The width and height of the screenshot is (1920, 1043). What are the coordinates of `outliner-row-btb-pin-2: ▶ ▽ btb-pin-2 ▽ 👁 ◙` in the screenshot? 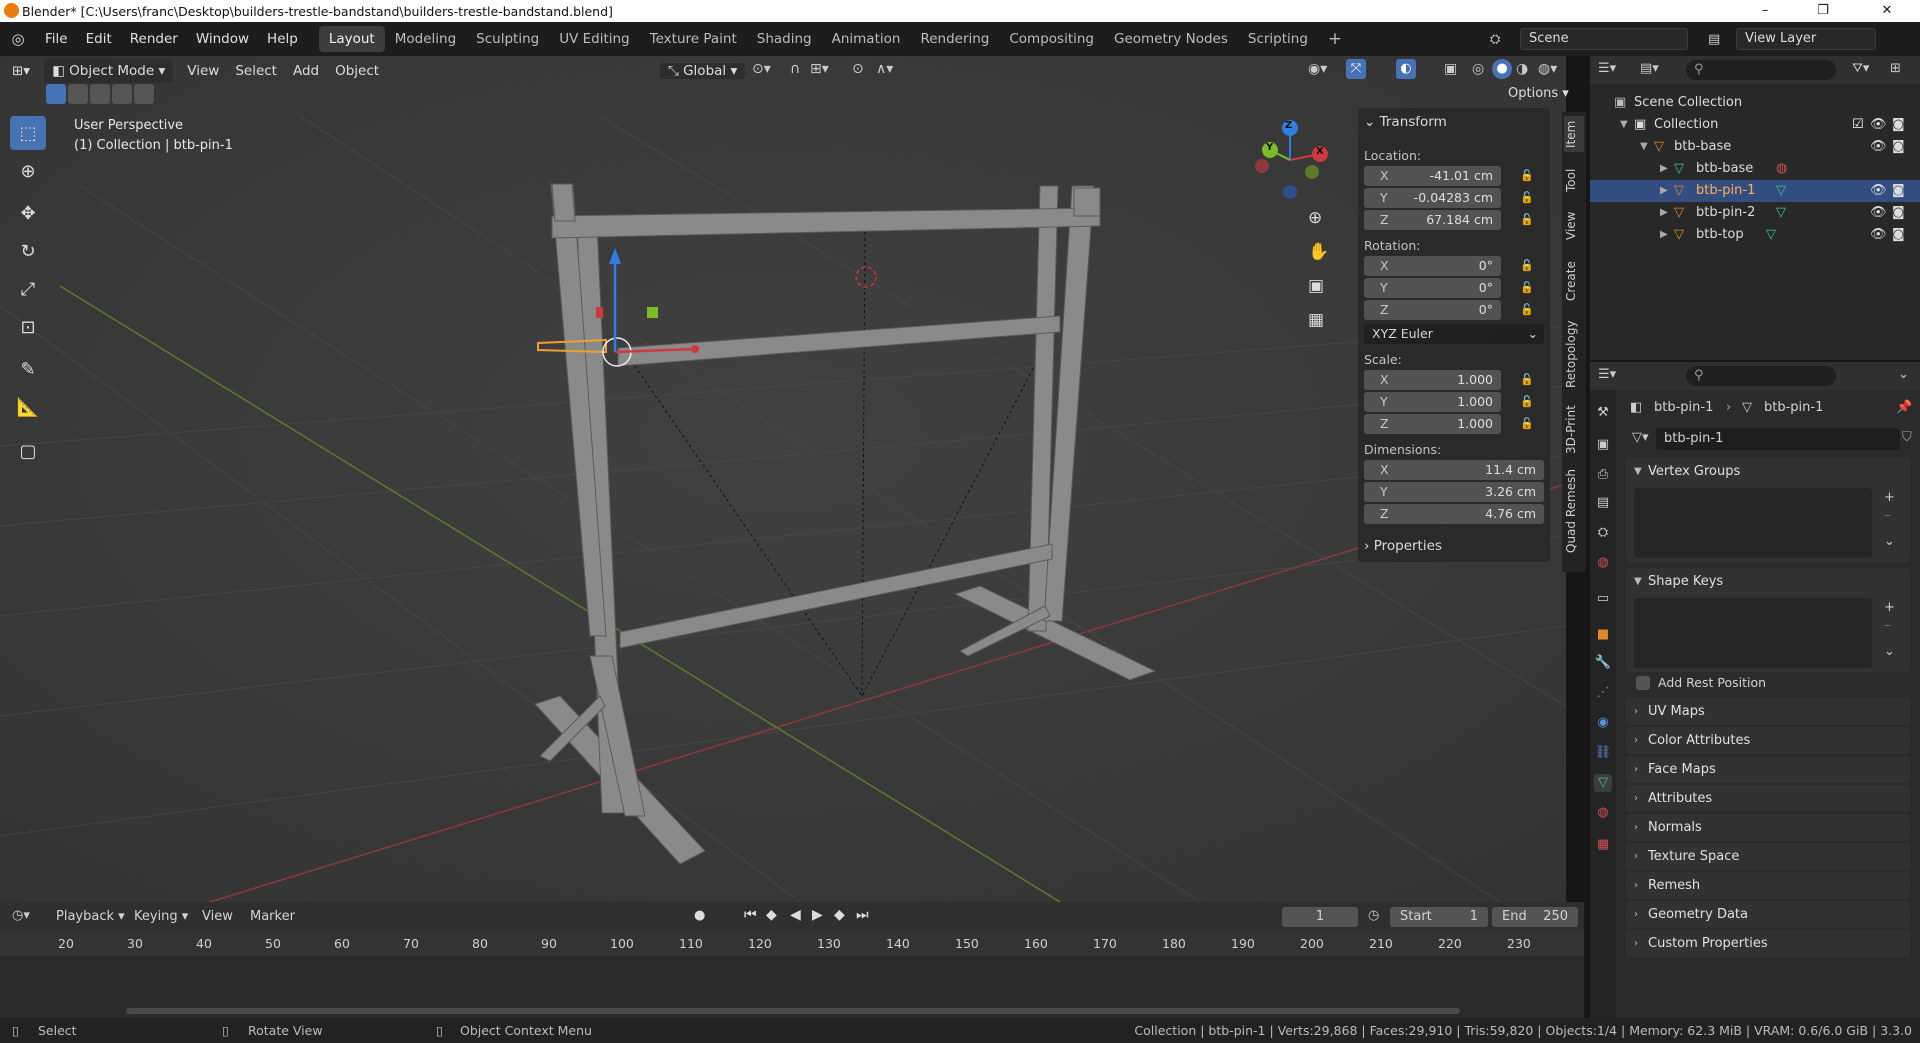 It's located at (1755, 213).